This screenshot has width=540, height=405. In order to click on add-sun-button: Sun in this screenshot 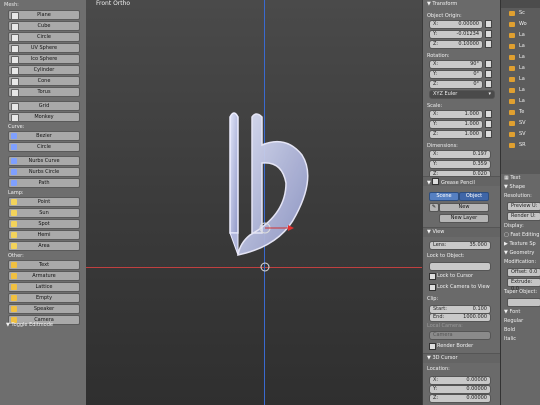, I will do `click(44, 213)`.